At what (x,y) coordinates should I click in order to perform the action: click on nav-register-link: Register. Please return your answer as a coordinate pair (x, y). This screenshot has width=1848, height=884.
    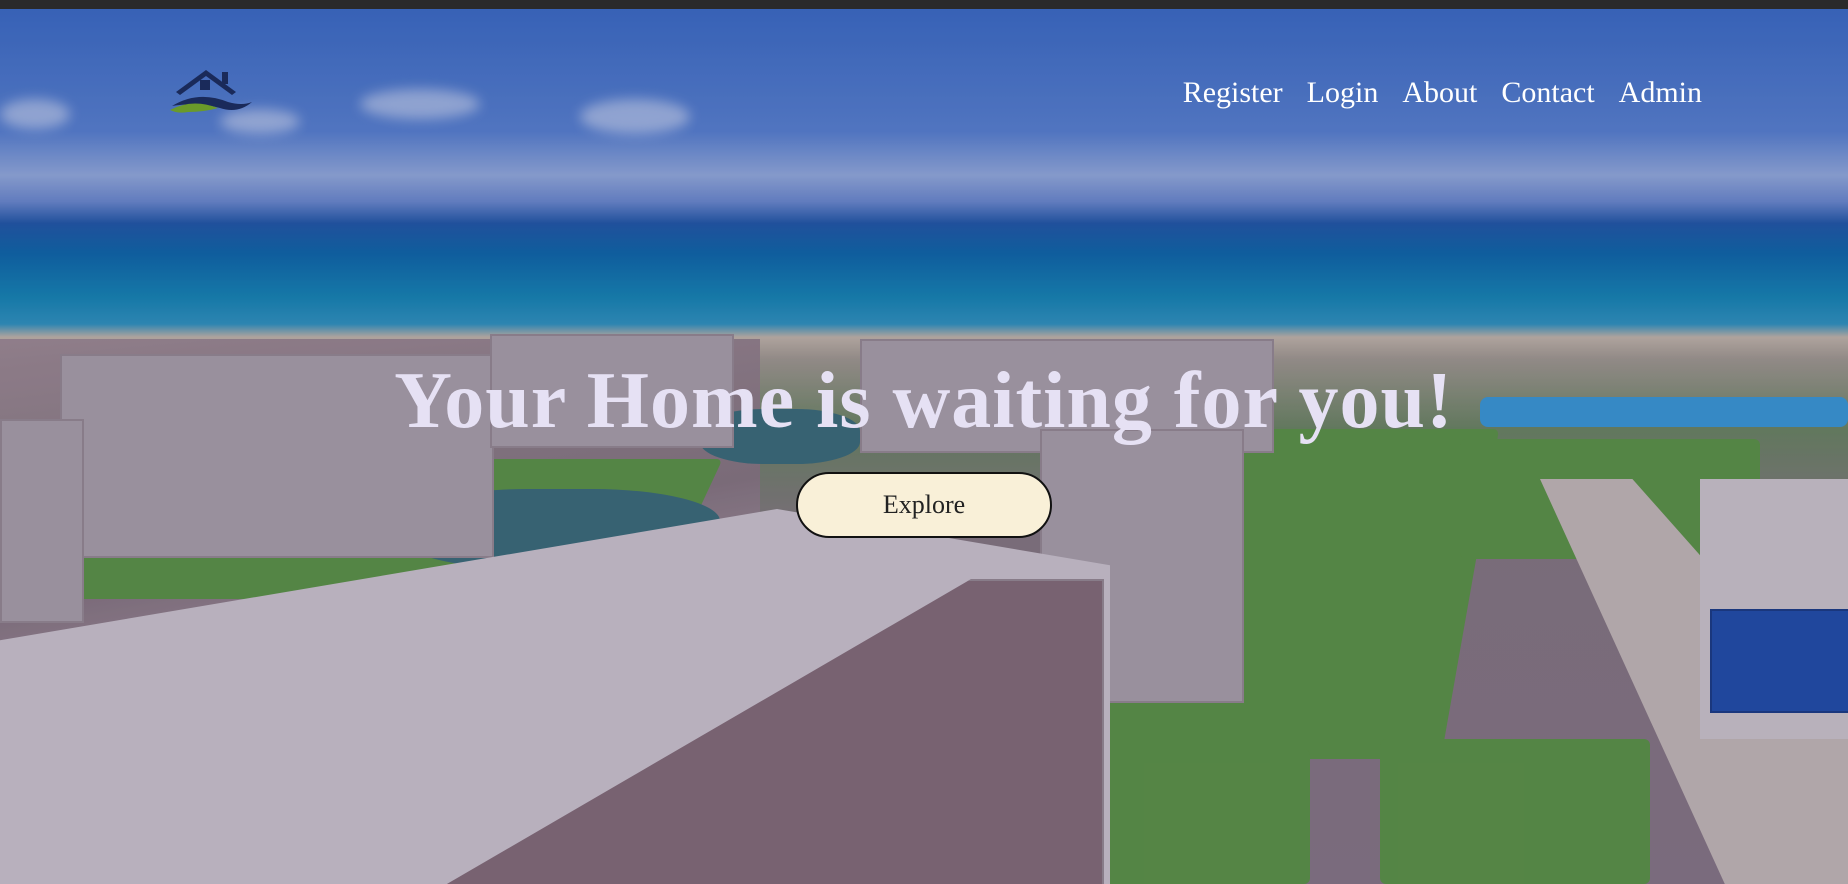
    Looking at the image, I should click on (1233, 93).